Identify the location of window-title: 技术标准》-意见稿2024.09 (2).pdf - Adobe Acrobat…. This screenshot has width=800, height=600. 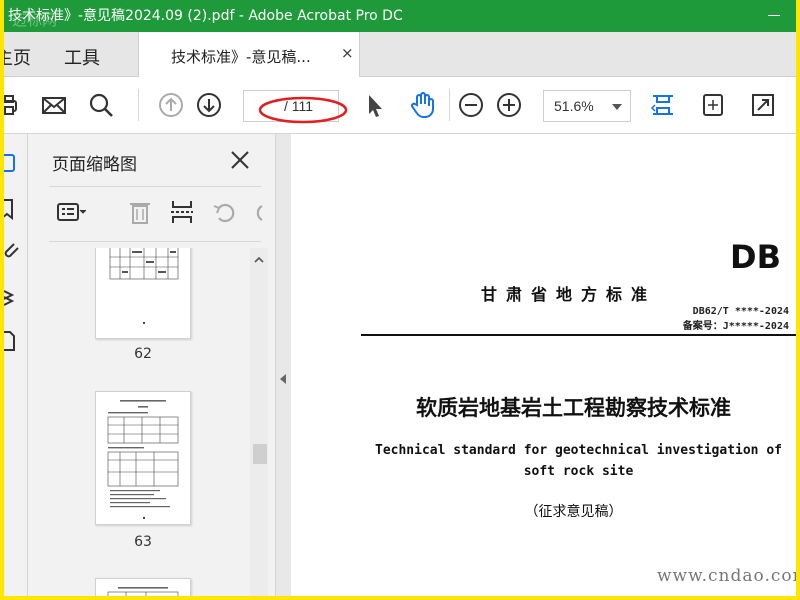
(205, 16).